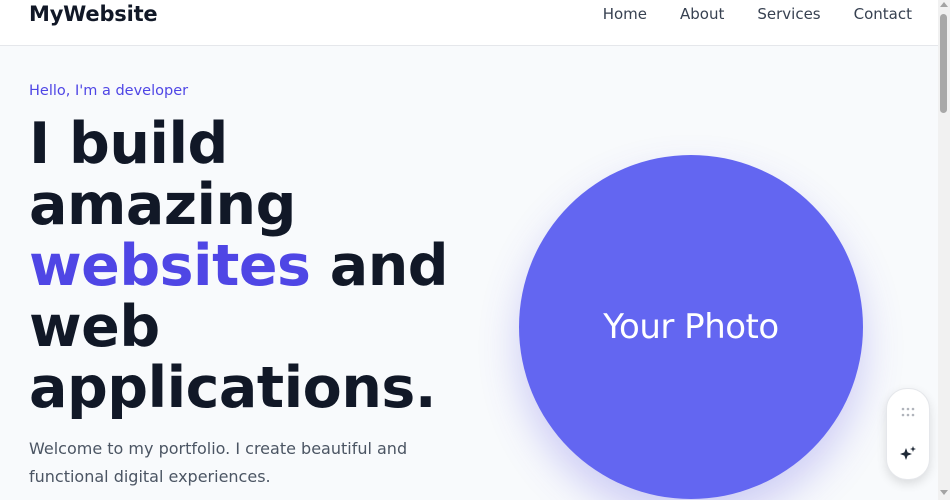 This screenshot has height=500, width=950. Describe the element at coordinates (944, 250) in the screenshot. I see `vertical-scrollbar` at that location.